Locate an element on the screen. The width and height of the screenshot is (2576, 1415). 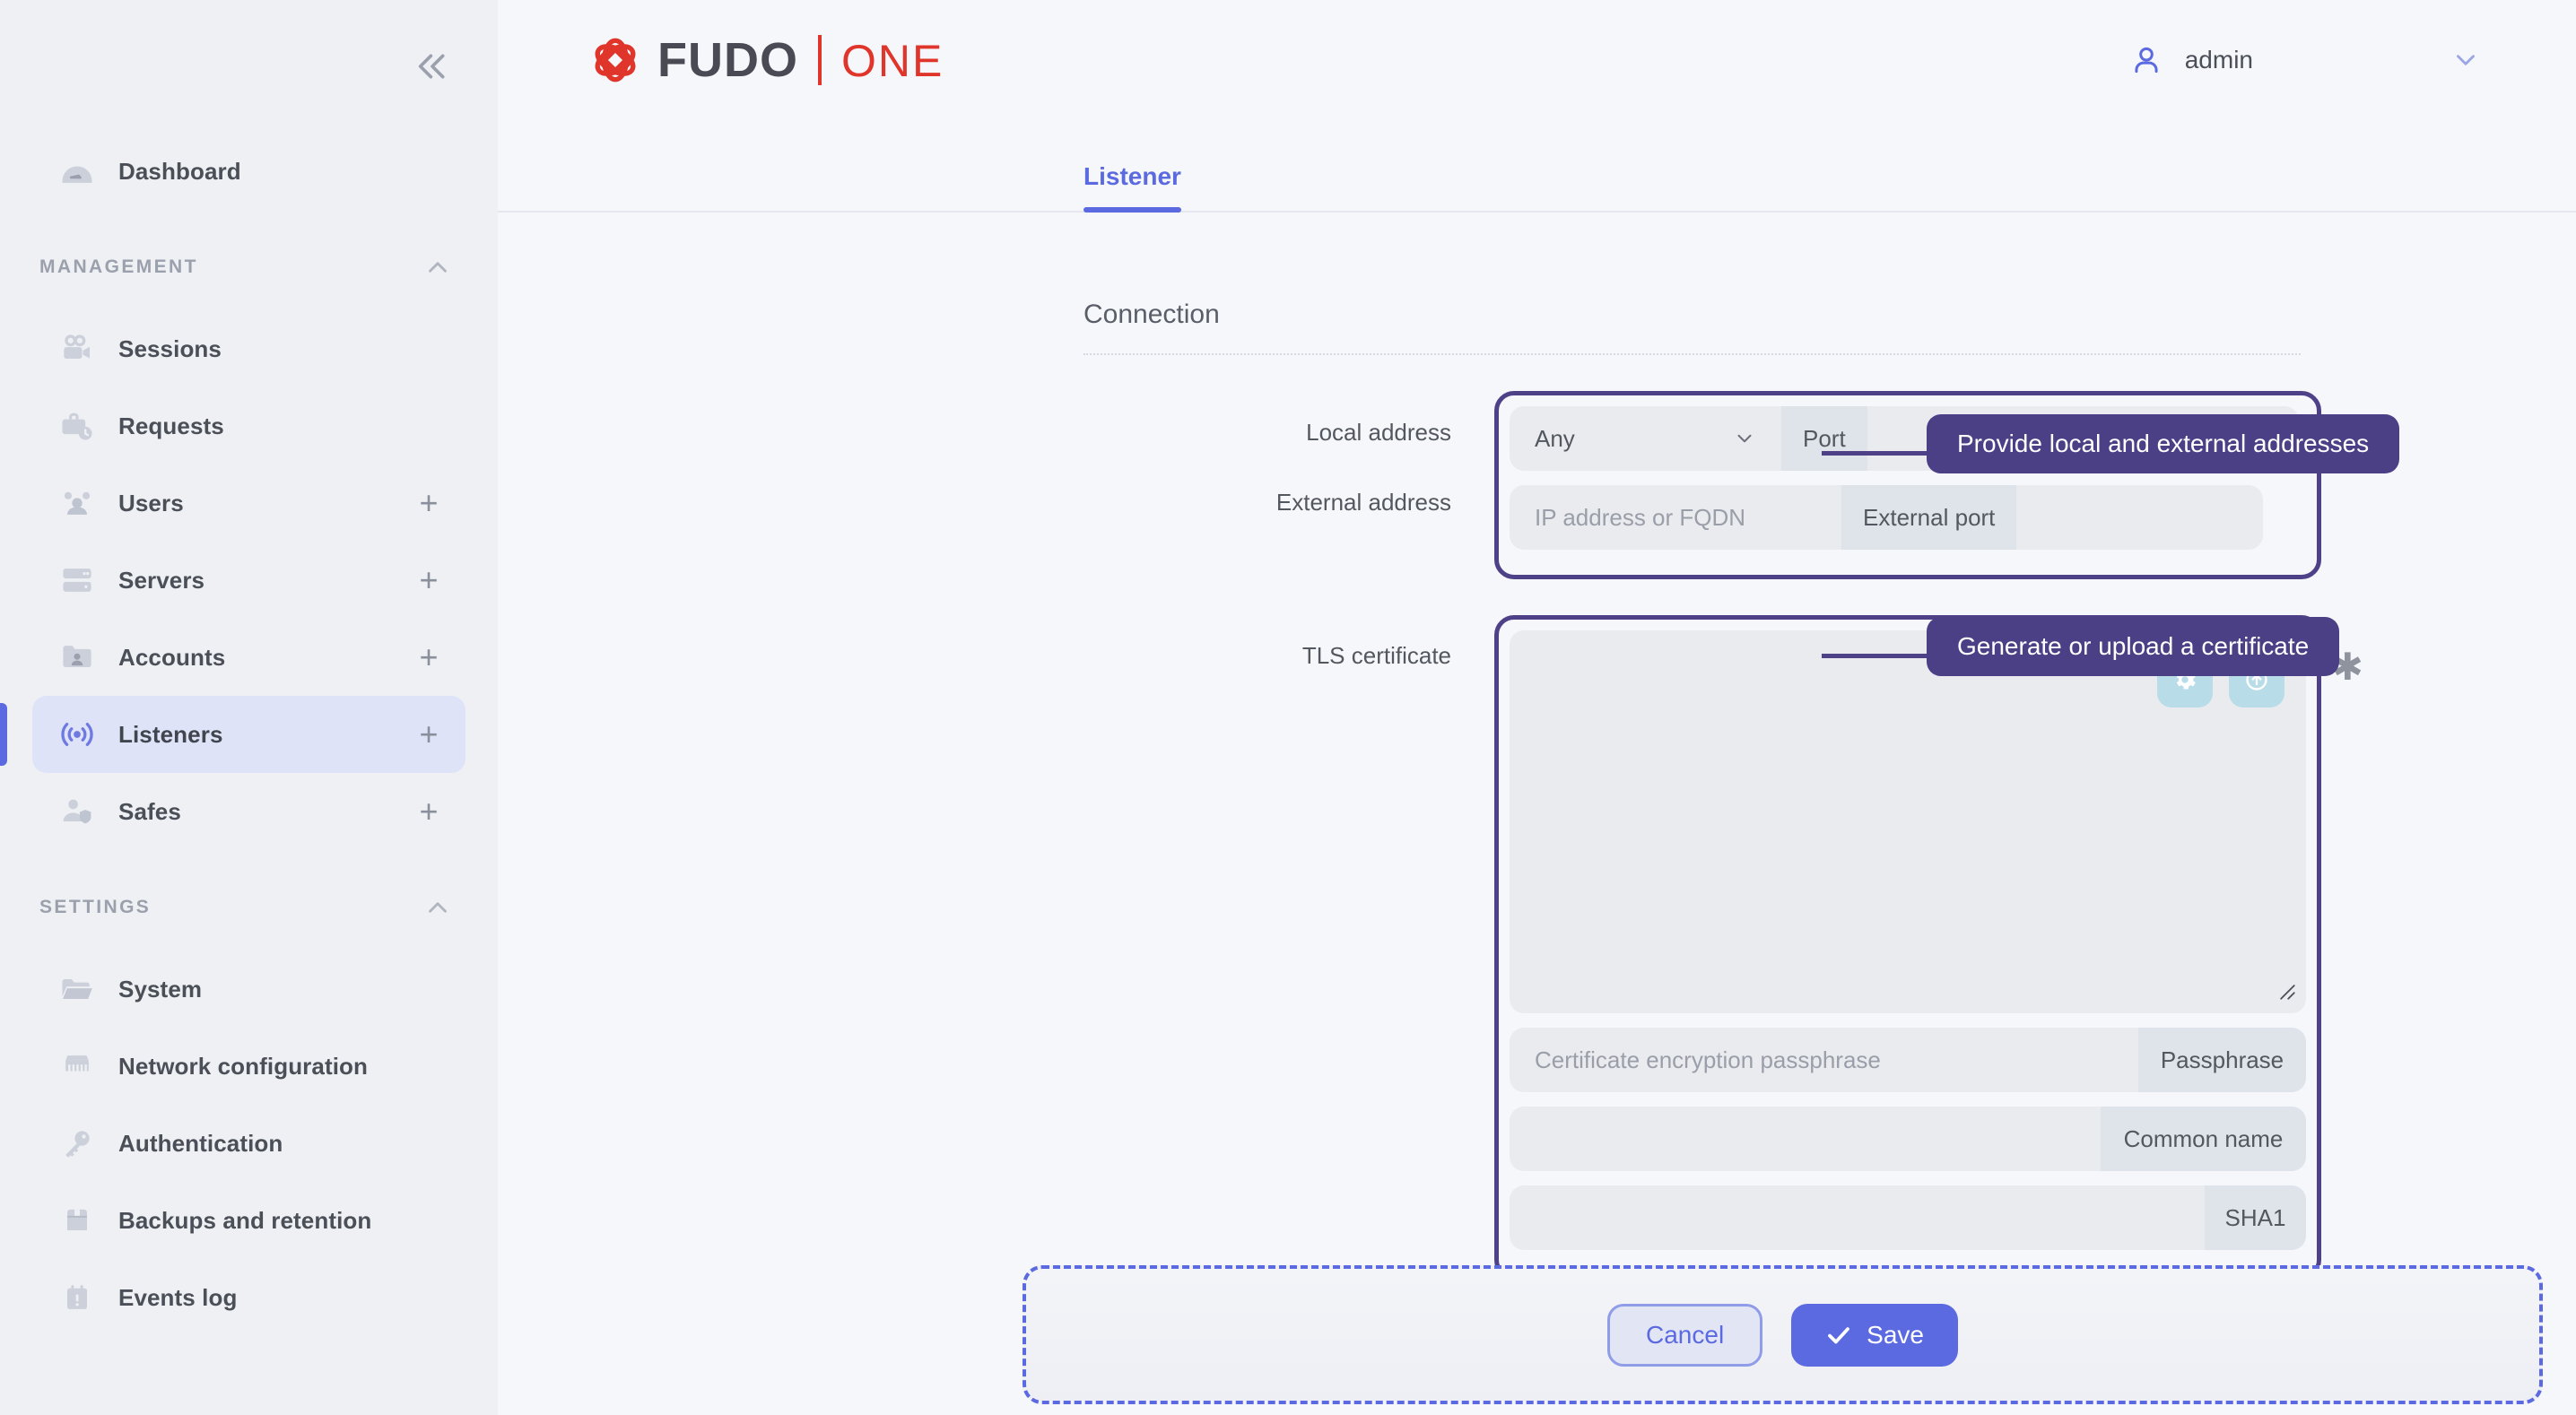
sidebar-item-events-log: Events log is located at coordinates (249, 1297).